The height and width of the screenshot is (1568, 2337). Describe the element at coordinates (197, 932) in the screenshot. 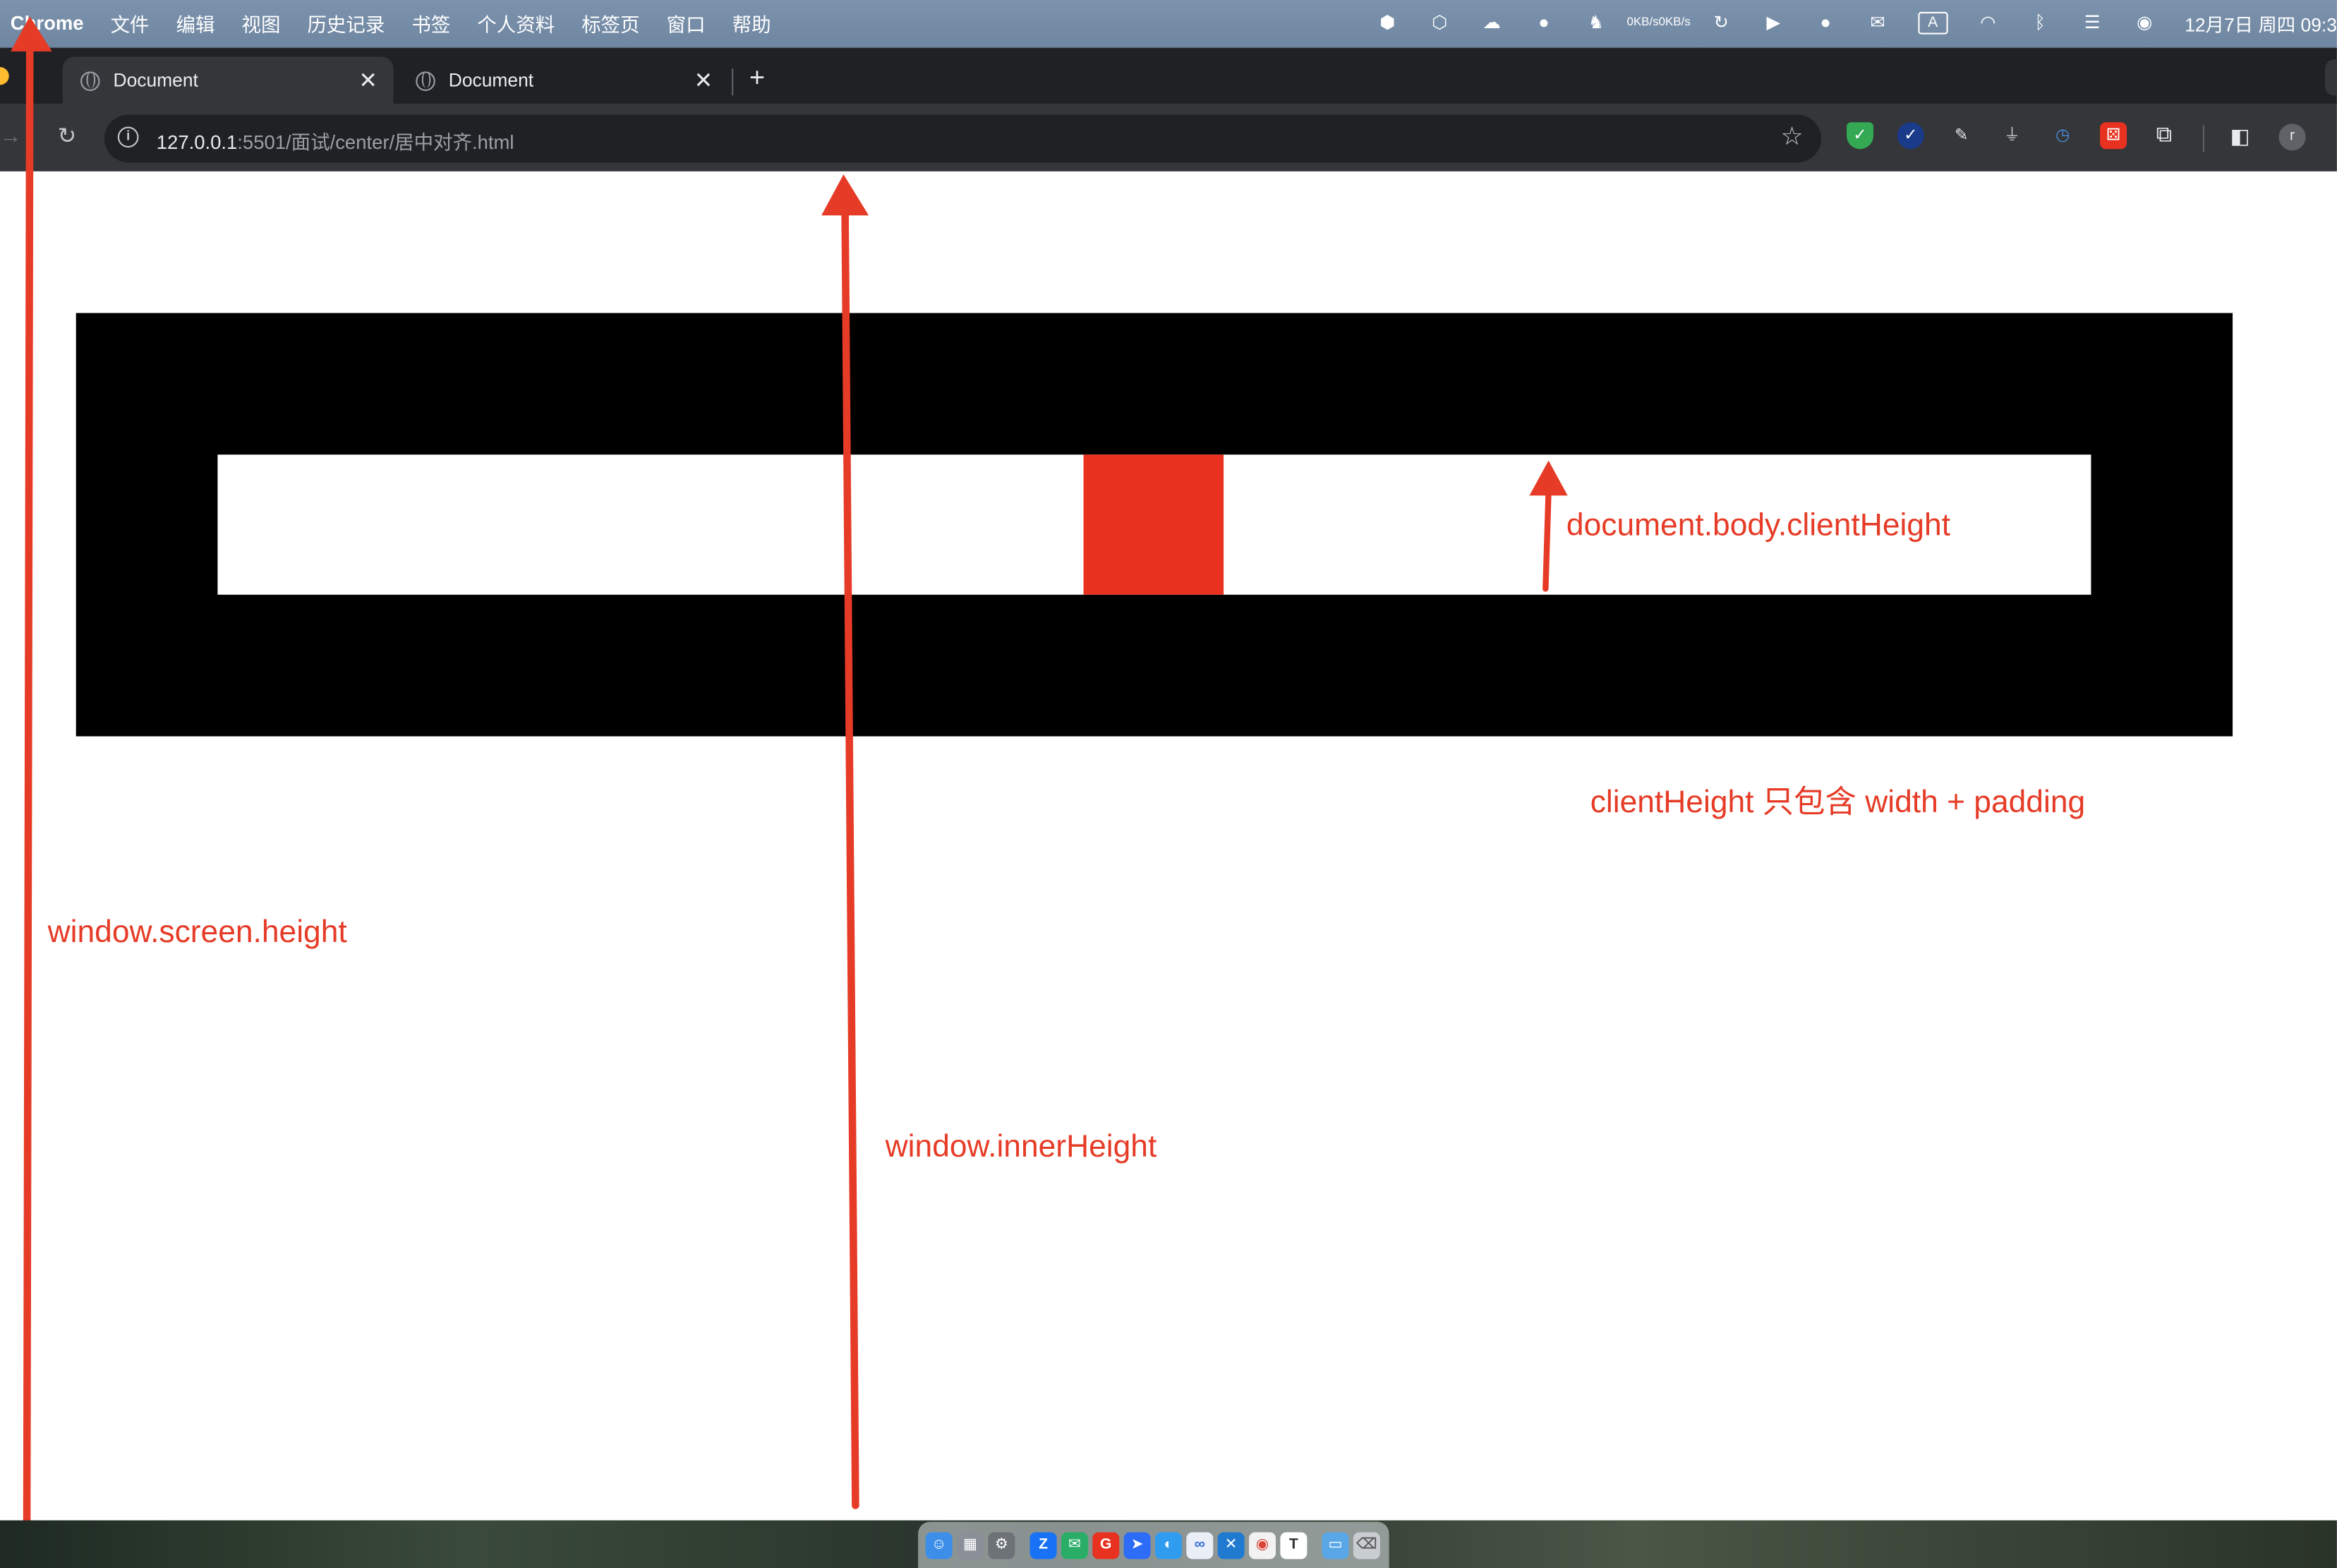

I see `annotation-screen-height: window.screen.height` at that location.